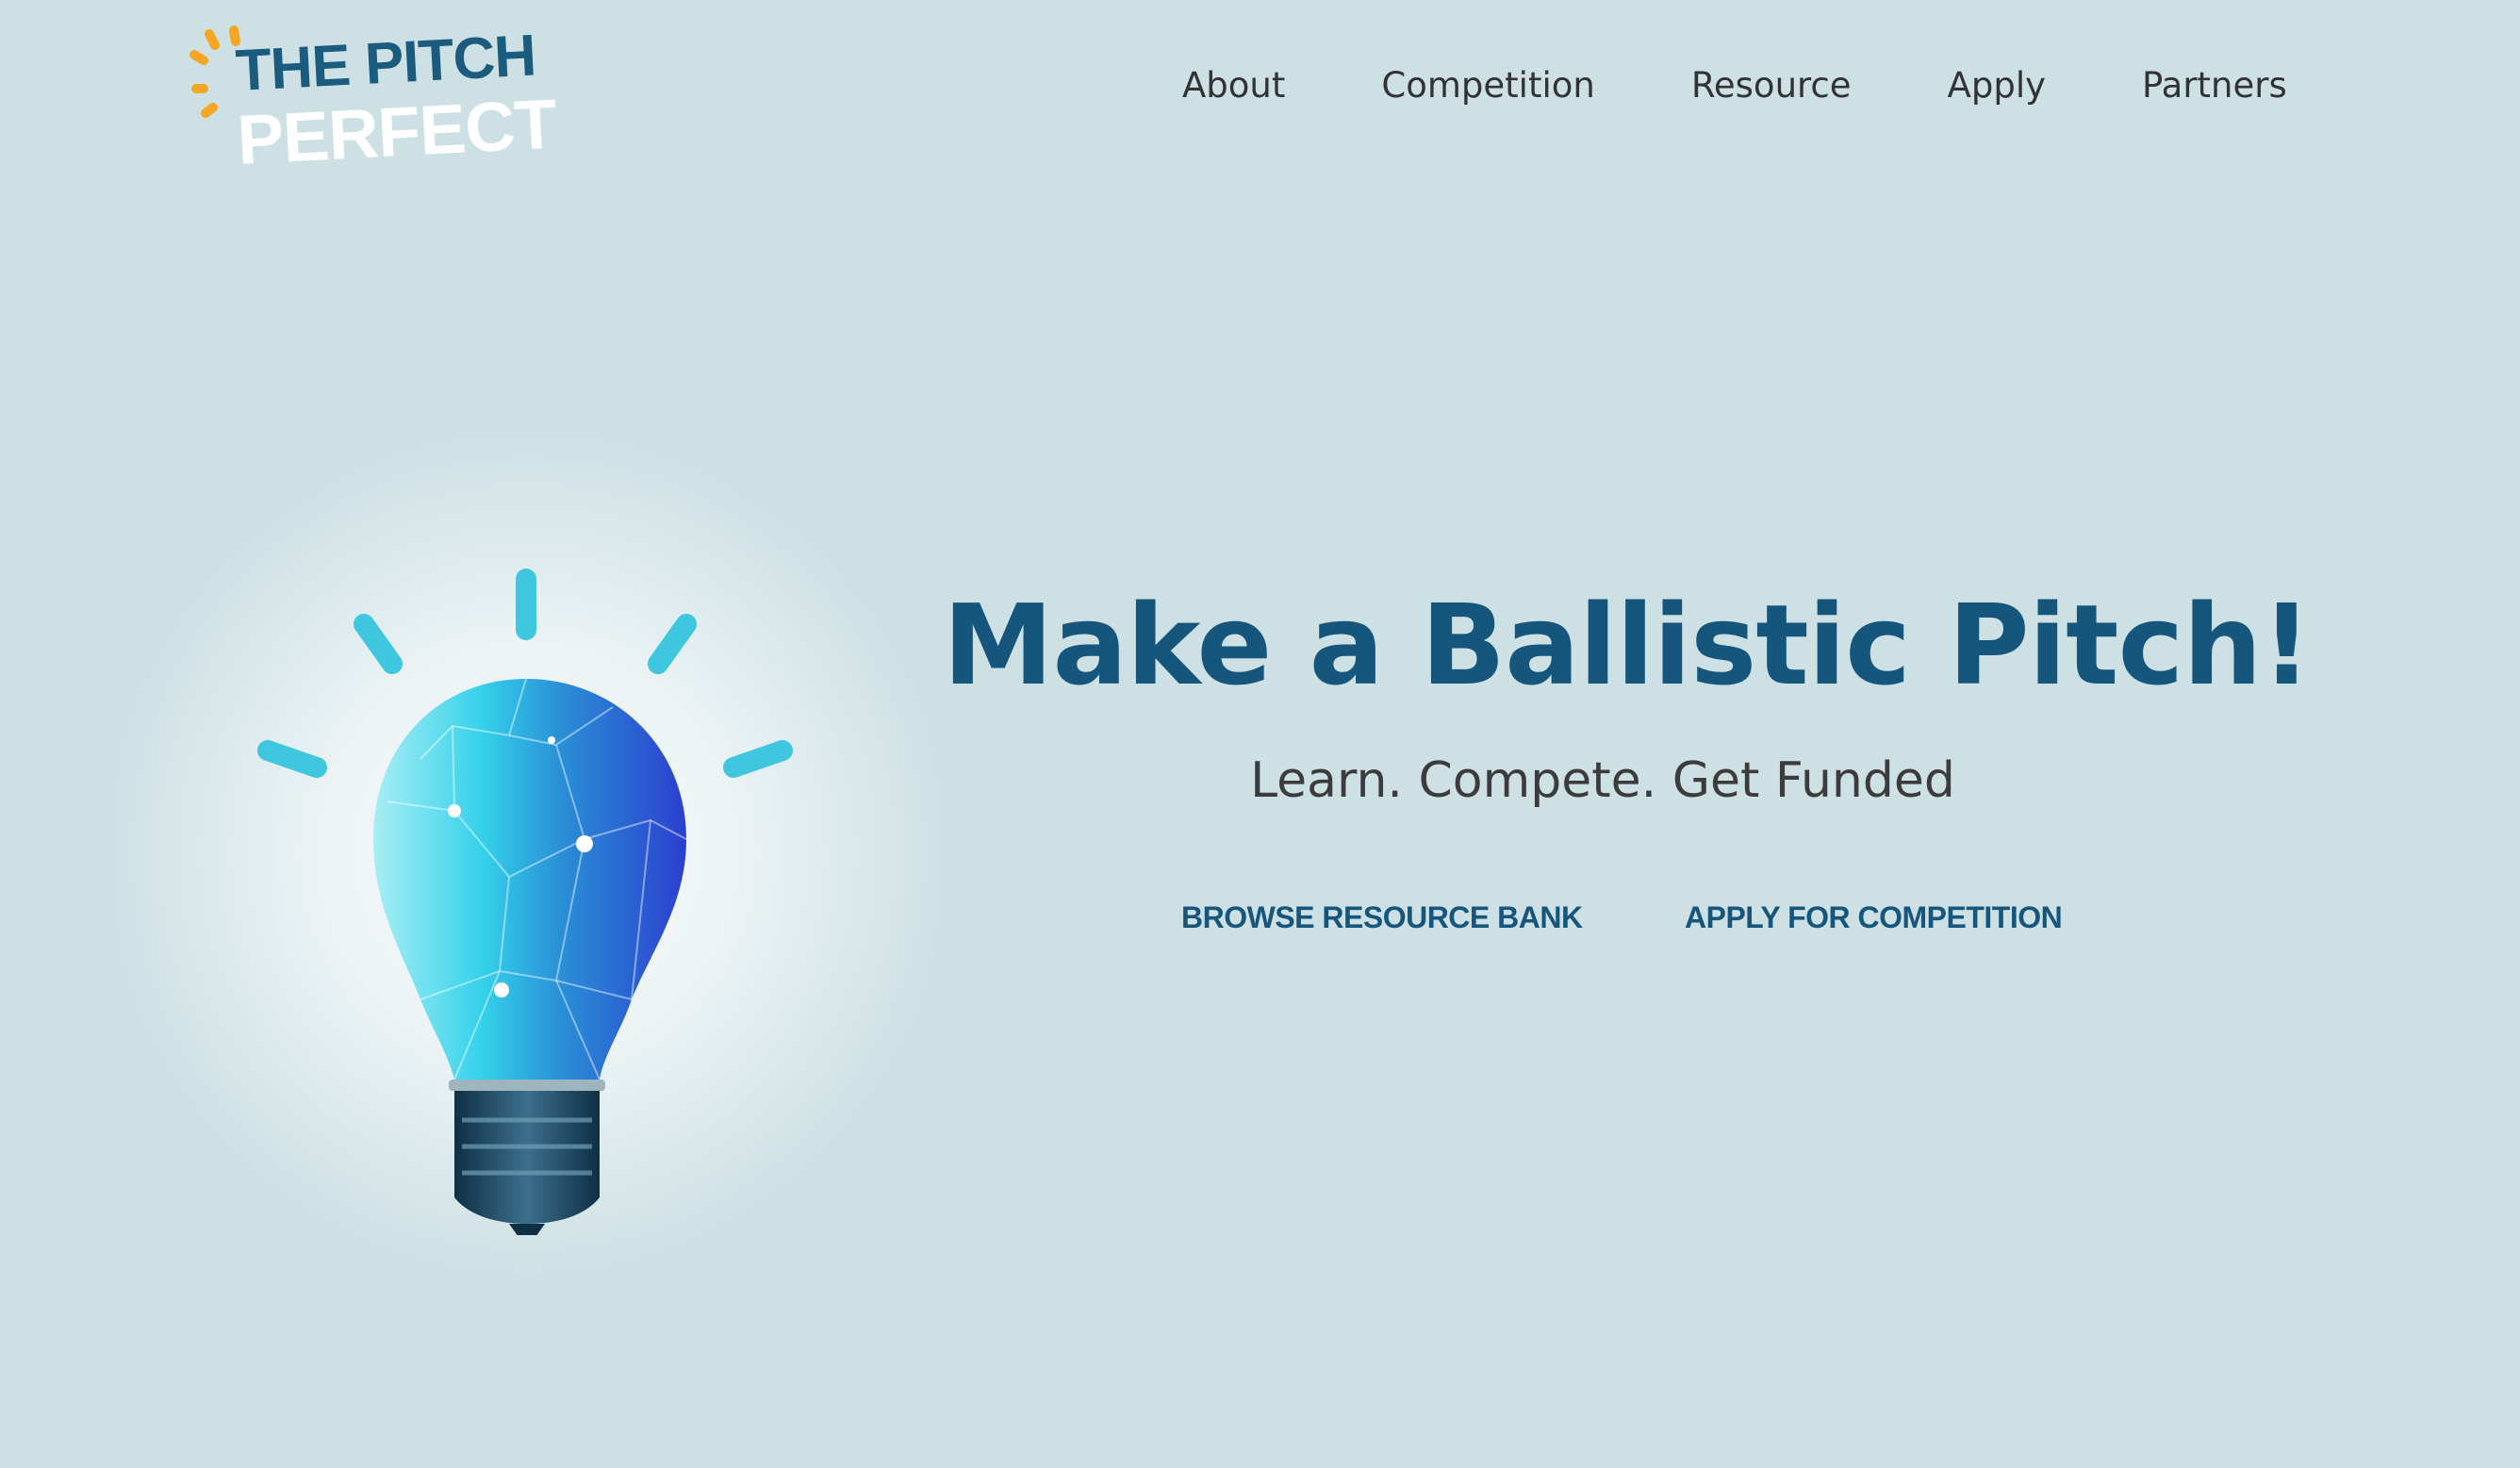 This screenshot has width=2520, height=1468. I want to click on lightbulb-icon, so click(525, 902).